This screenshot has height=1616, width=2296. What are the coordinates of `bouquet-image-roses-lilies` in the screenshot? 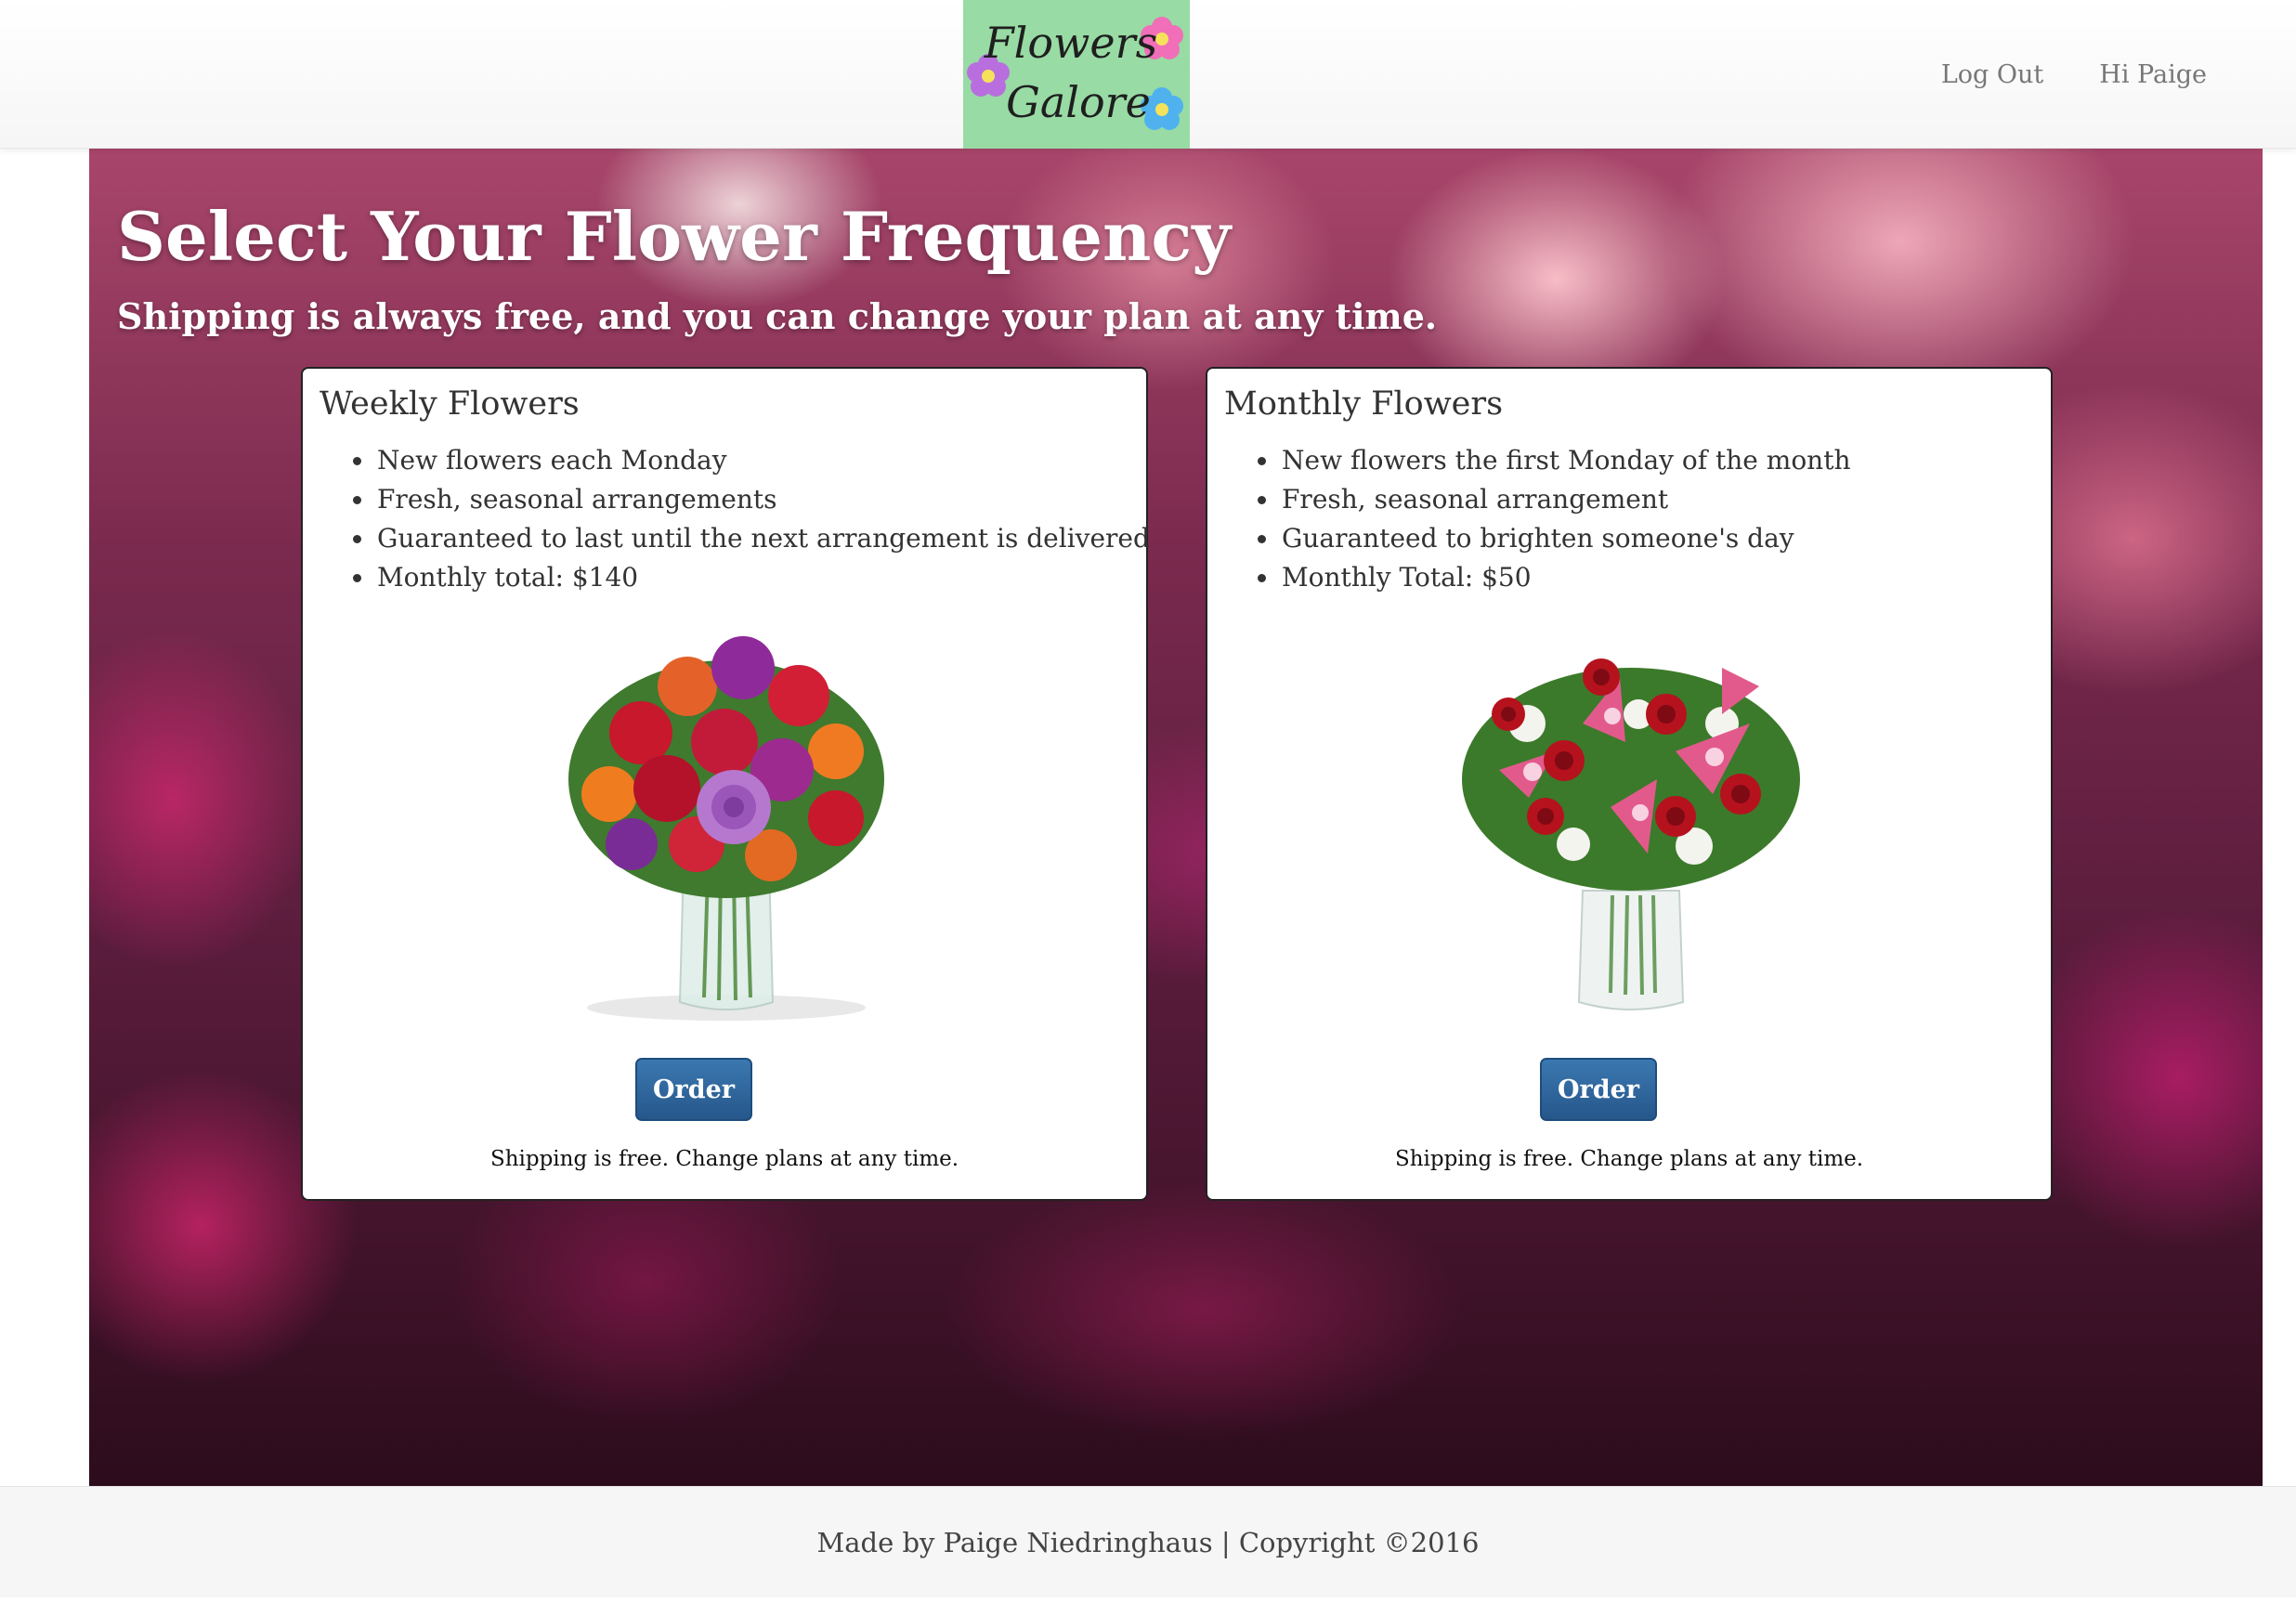 It's located at (1631, 818).